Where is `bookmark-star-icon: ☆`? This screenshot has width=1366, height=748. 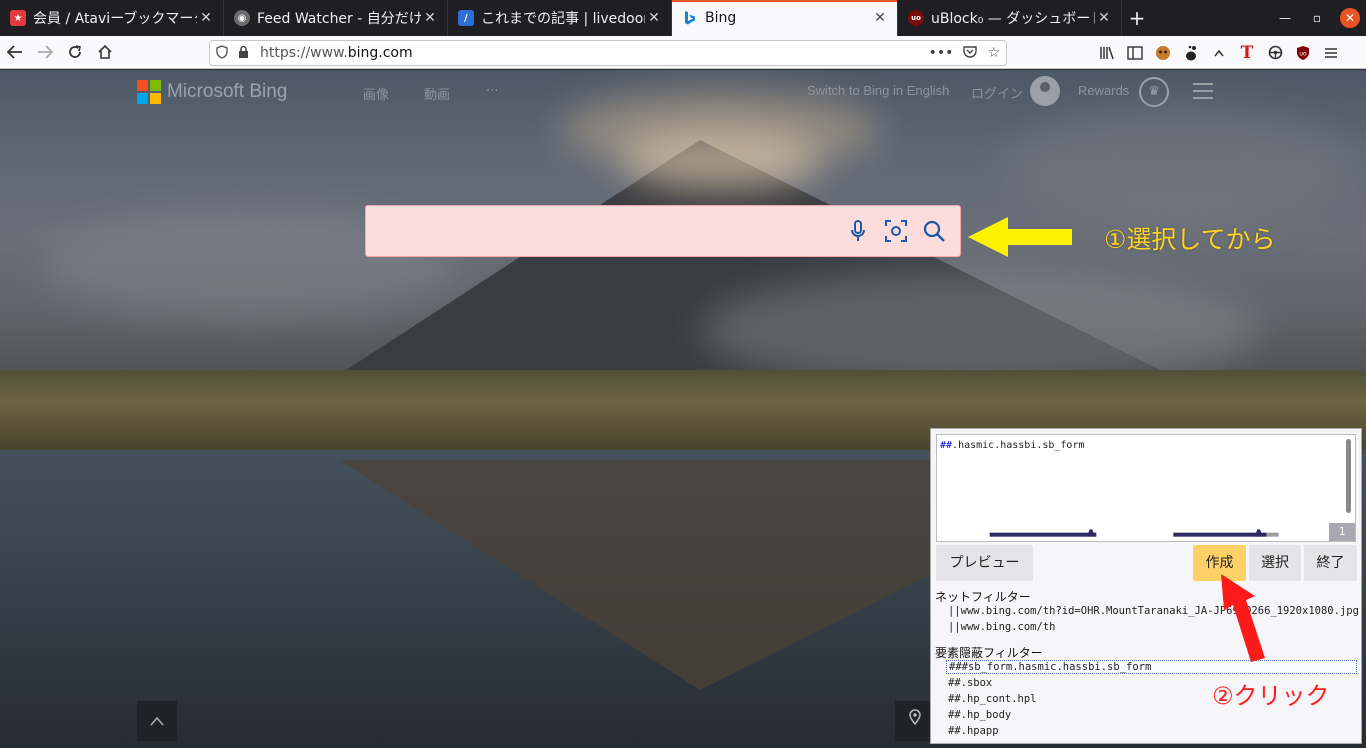 bookmark-star-icon: ☆ is located at coordinates (993, 53).